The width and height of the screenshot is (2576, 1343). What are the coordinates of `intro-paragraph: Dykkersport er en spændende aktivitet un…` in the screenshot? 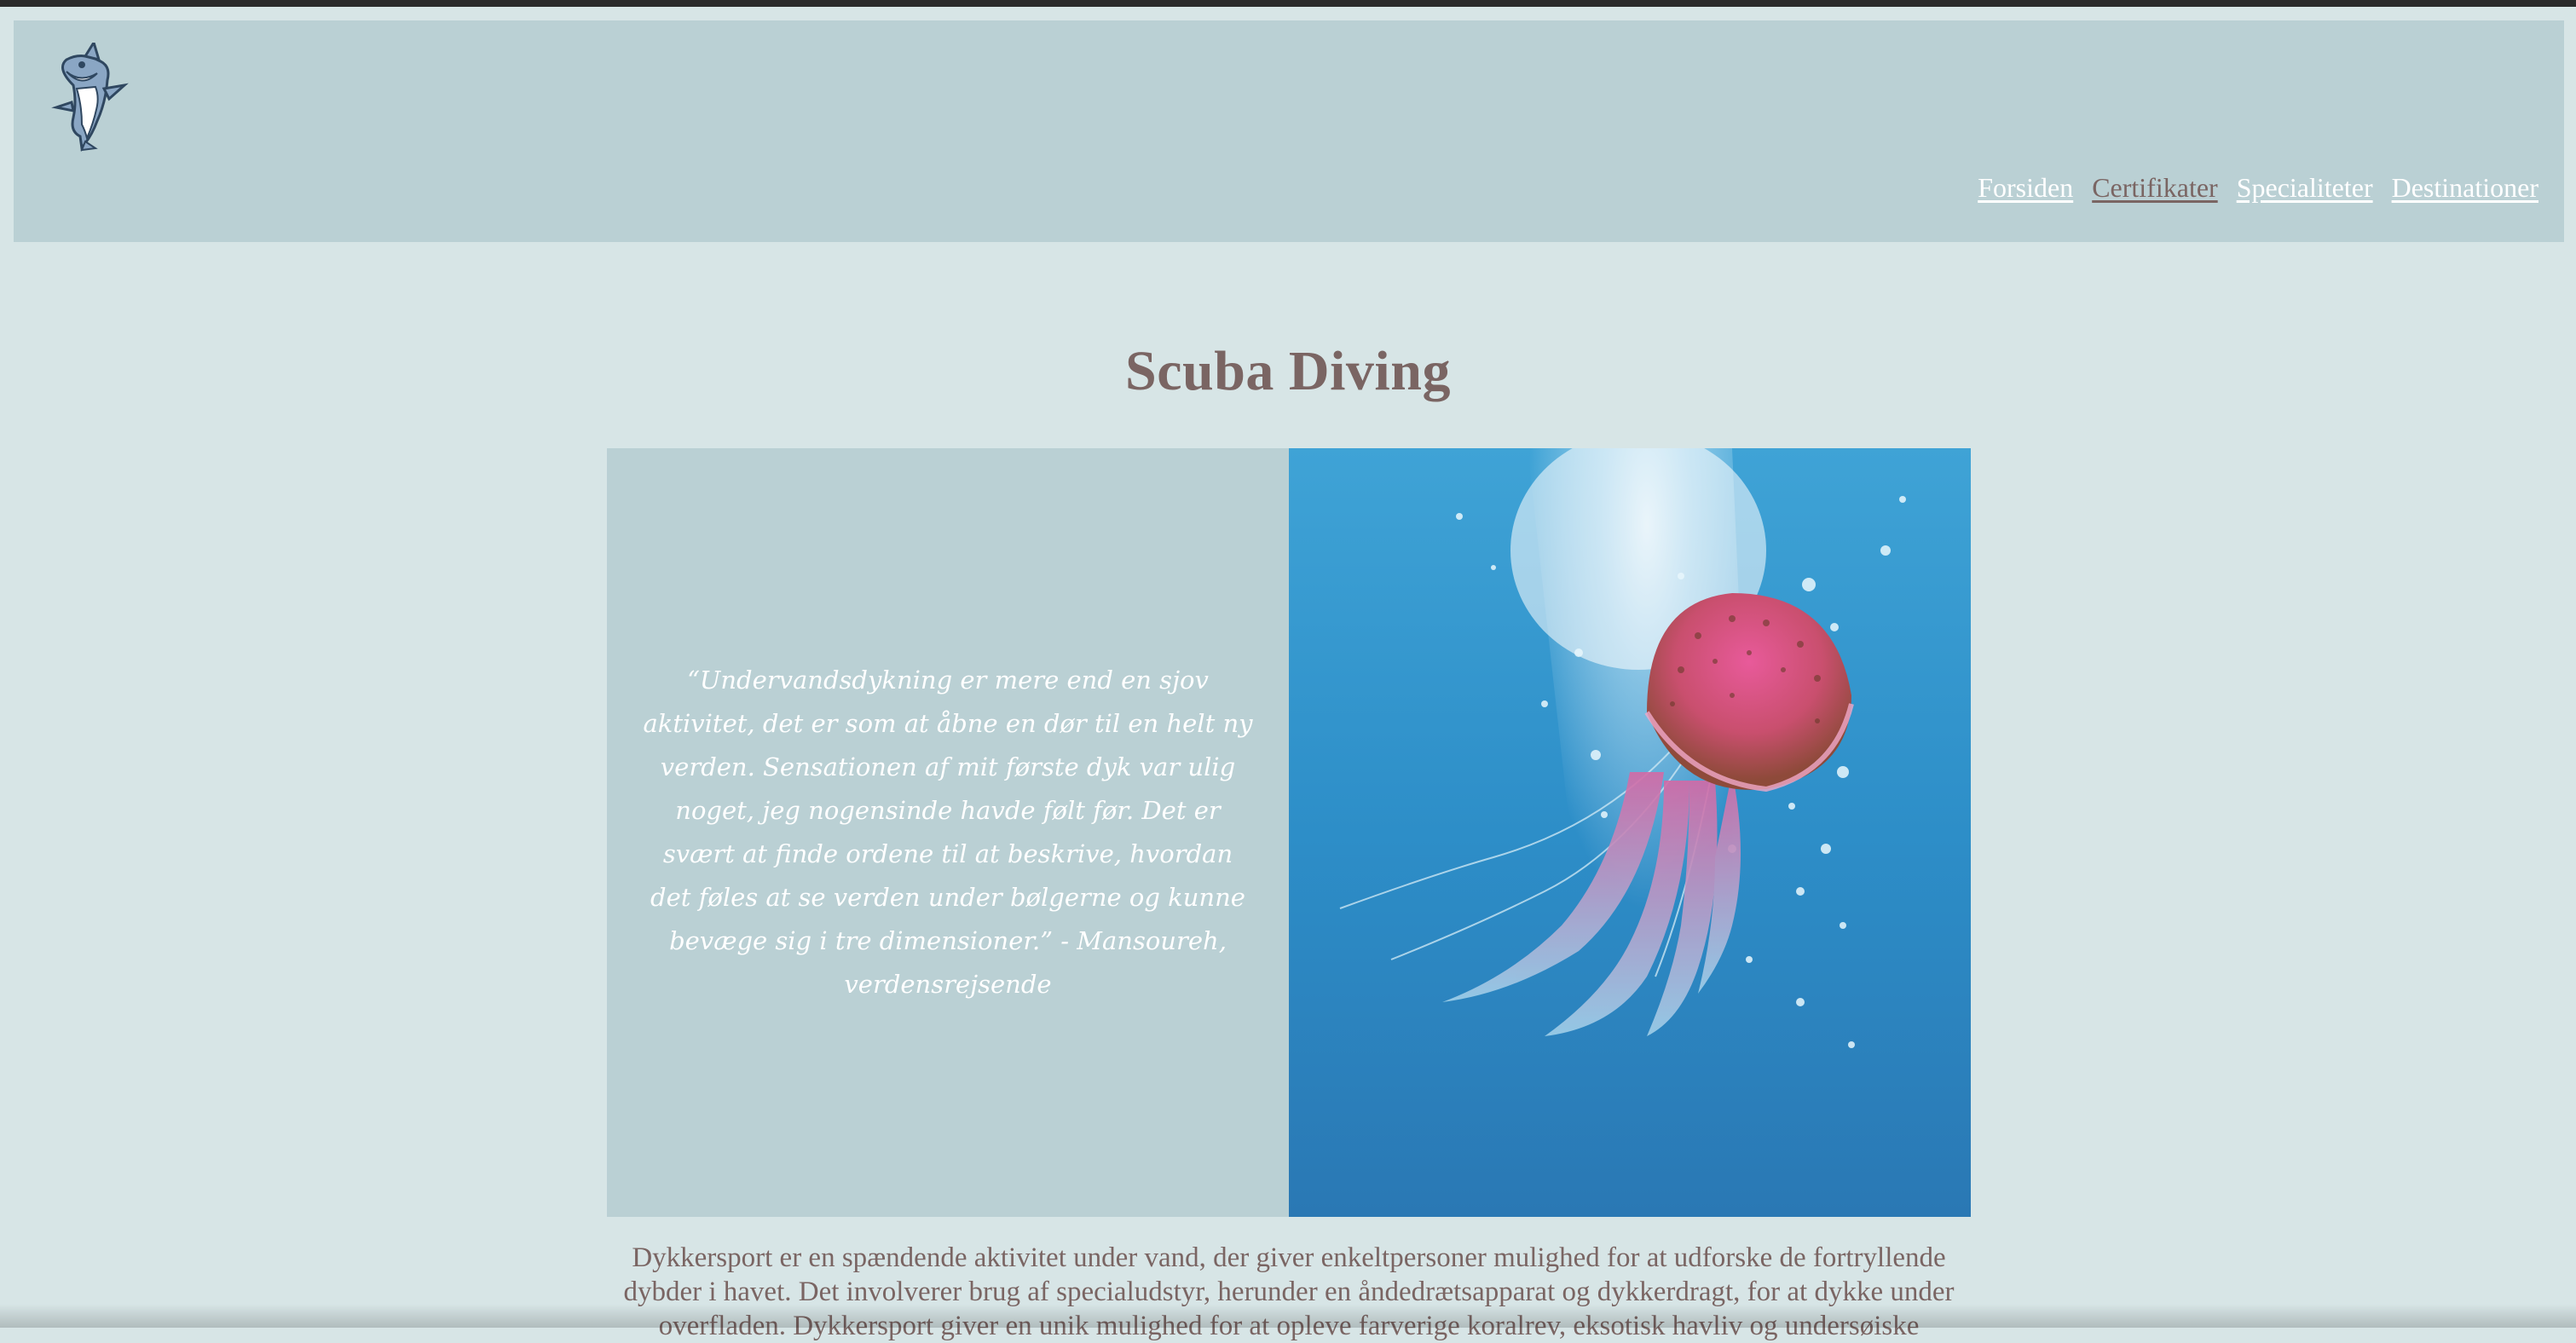 It's located at (1289, 1291).